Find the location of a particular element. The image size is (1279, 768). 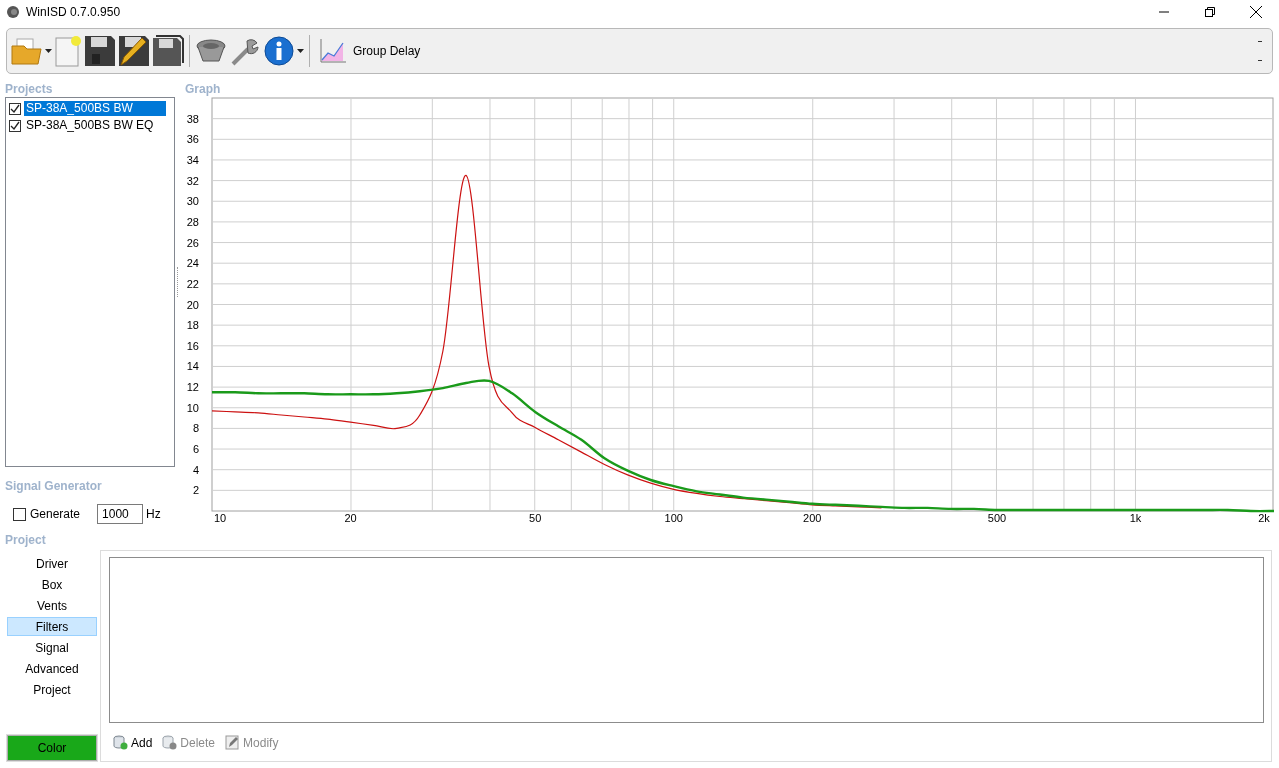

nav-item: Box is located at coordinates (52, 584).